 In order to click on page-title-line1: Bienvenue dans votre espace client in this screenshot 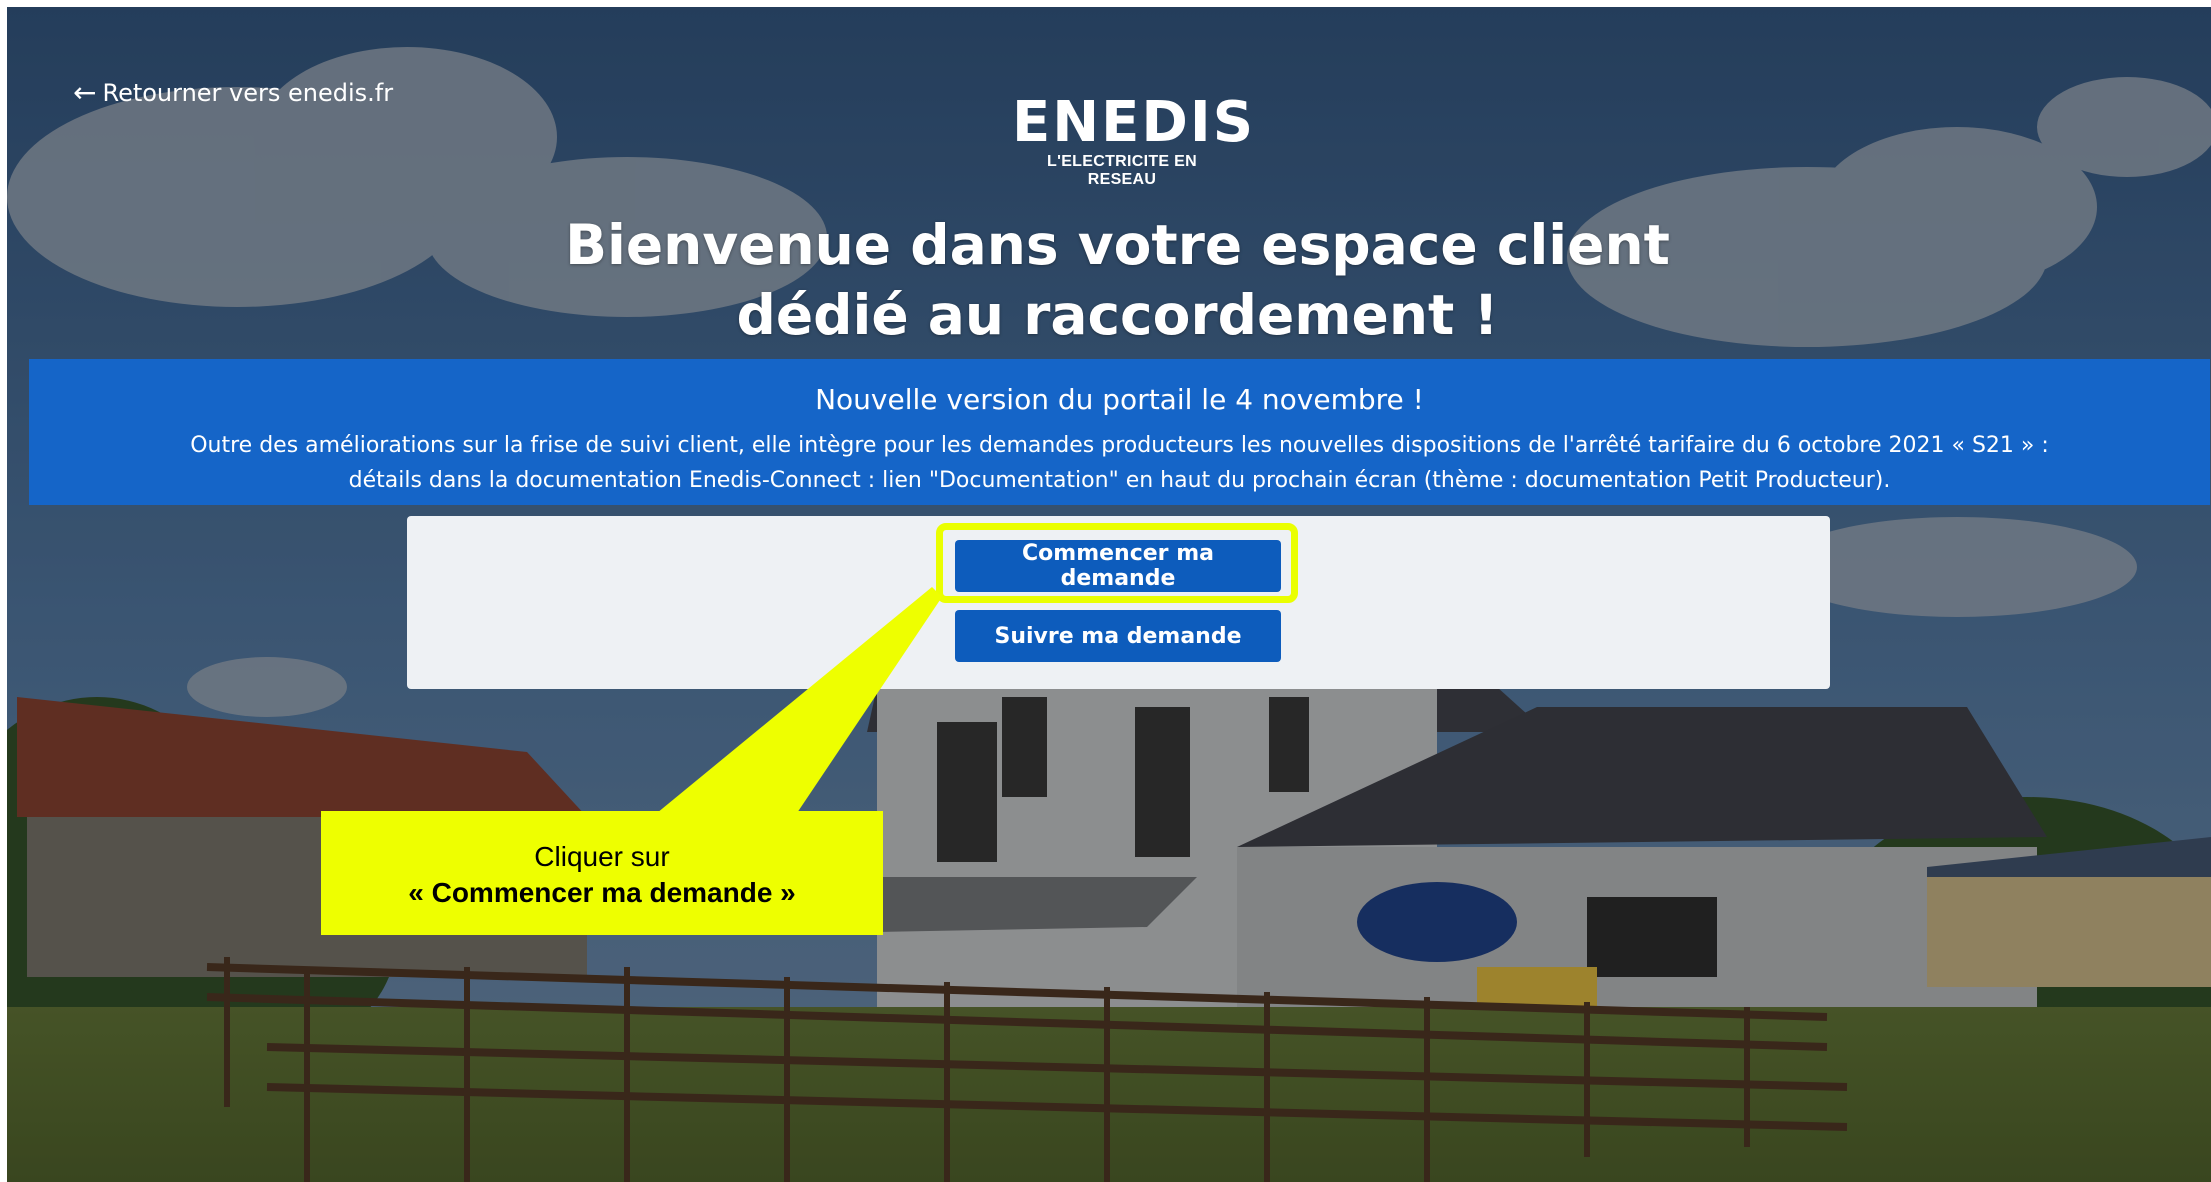, I will do `click(1117, 245)`.